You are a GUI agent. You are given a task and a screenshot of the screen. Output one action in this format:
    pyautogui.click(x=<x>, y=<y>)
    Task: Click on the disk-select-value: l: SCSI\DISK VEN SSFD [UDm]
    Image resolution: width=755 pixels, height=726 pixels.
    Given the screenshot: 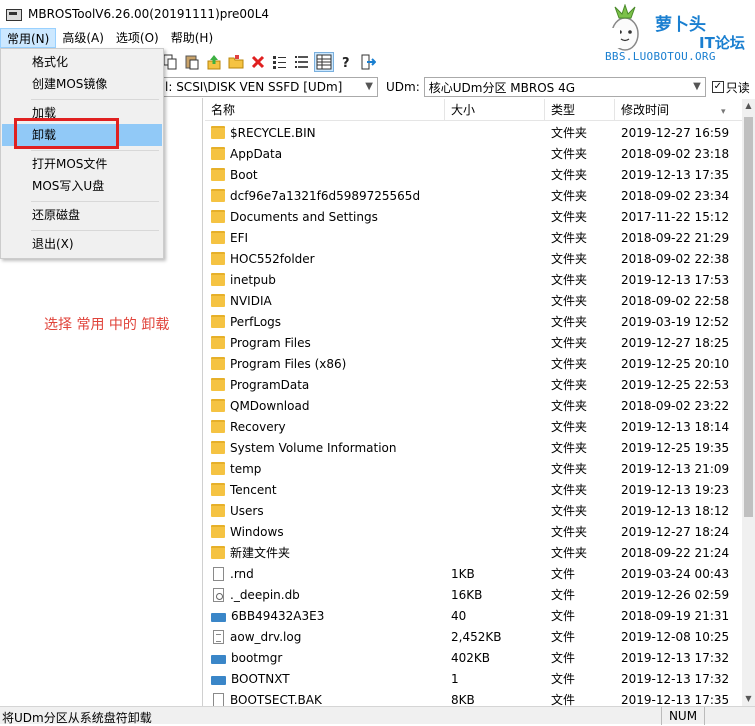 What is the action you would take?
    pyautogui.click(x=254, y=87)
    